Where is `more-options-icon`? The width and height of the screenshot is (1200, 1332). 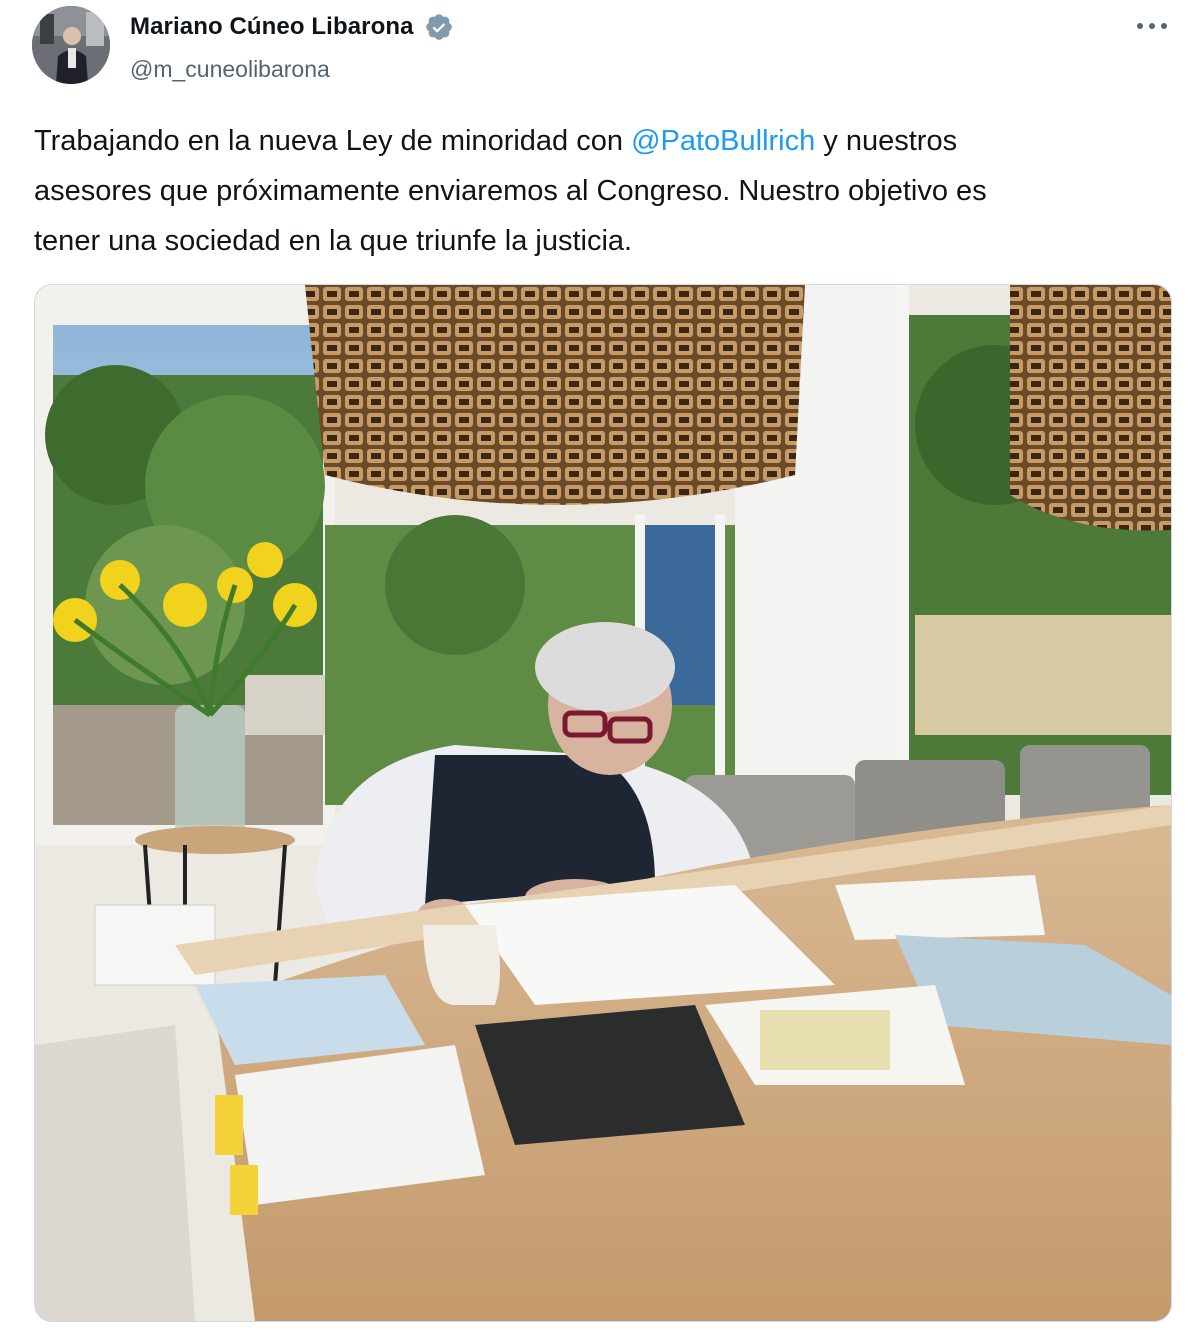 more-options-icon is located at coordinates (1152, 26).